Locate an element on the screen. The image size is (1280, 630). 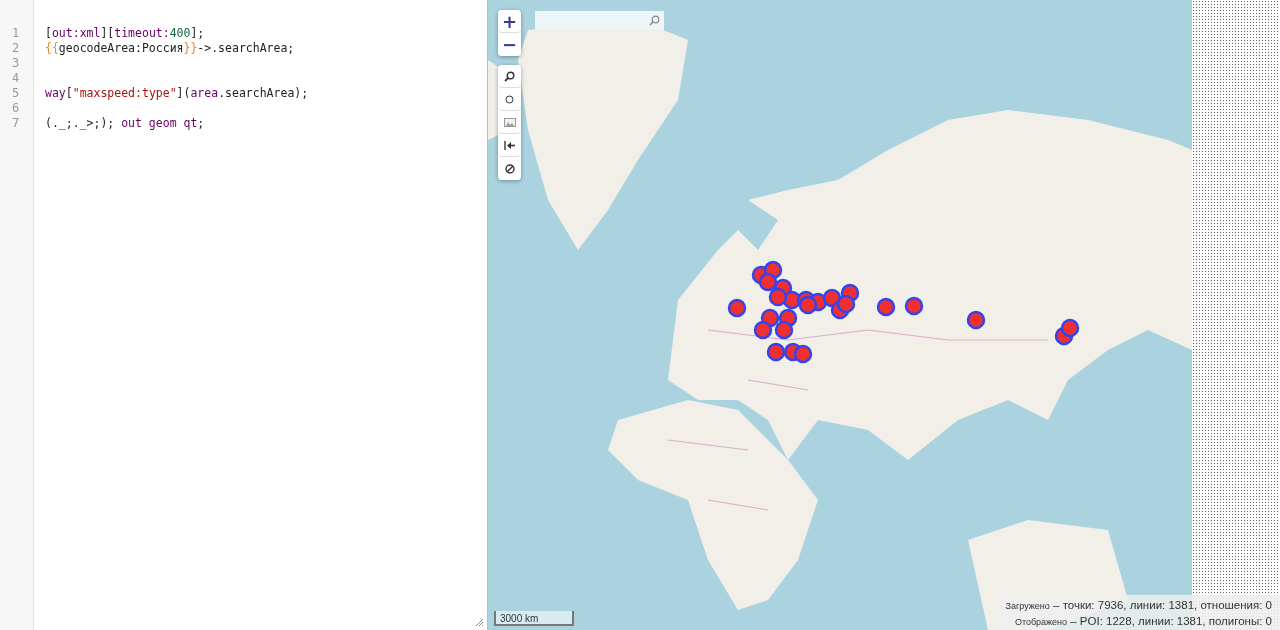
search-button is located at coordinates (509, 76).